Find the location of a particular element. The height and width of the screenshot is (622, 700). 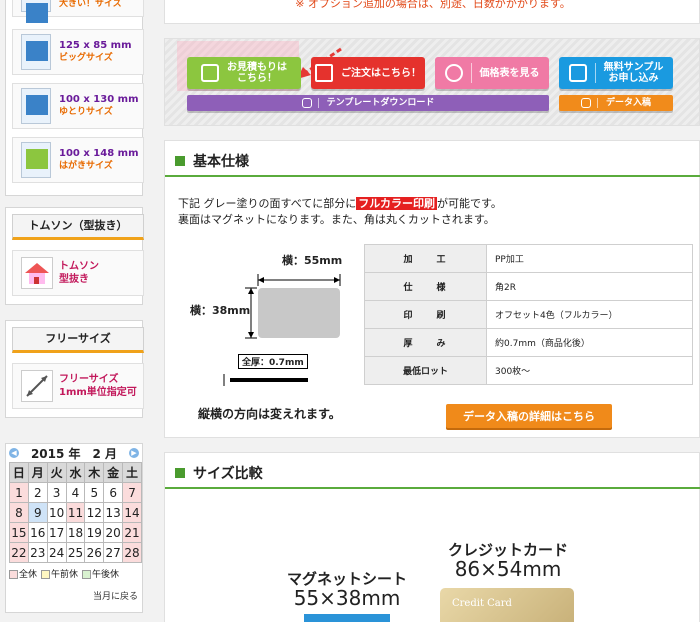

calendar-day: 10 is located at coordinates (56, 512).